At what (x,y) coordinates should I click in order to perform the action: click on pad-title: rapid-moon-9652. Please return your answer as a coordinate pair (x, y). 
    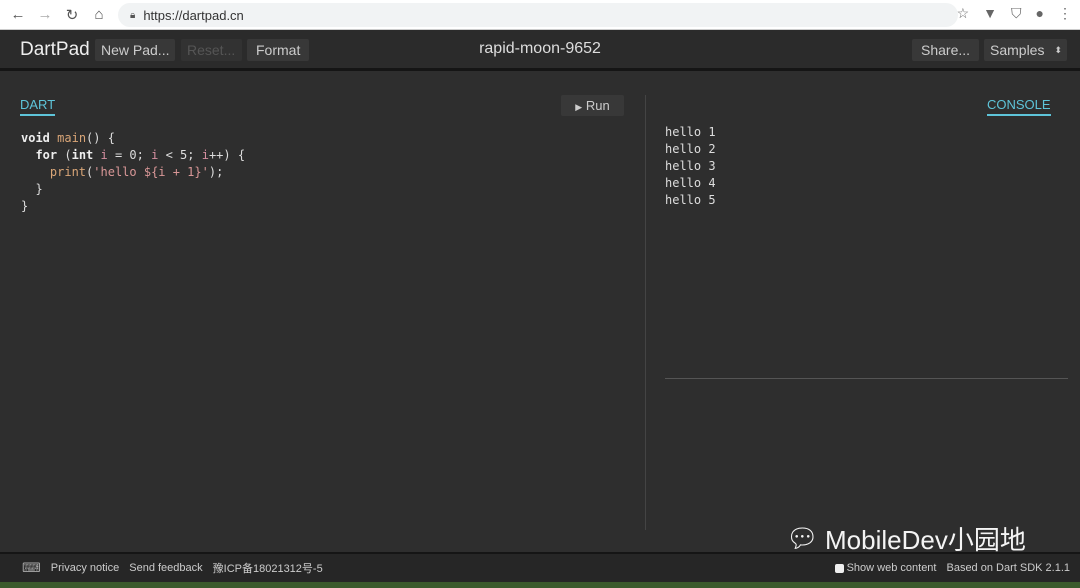
    Looking at the image, I should click on (540, 48).